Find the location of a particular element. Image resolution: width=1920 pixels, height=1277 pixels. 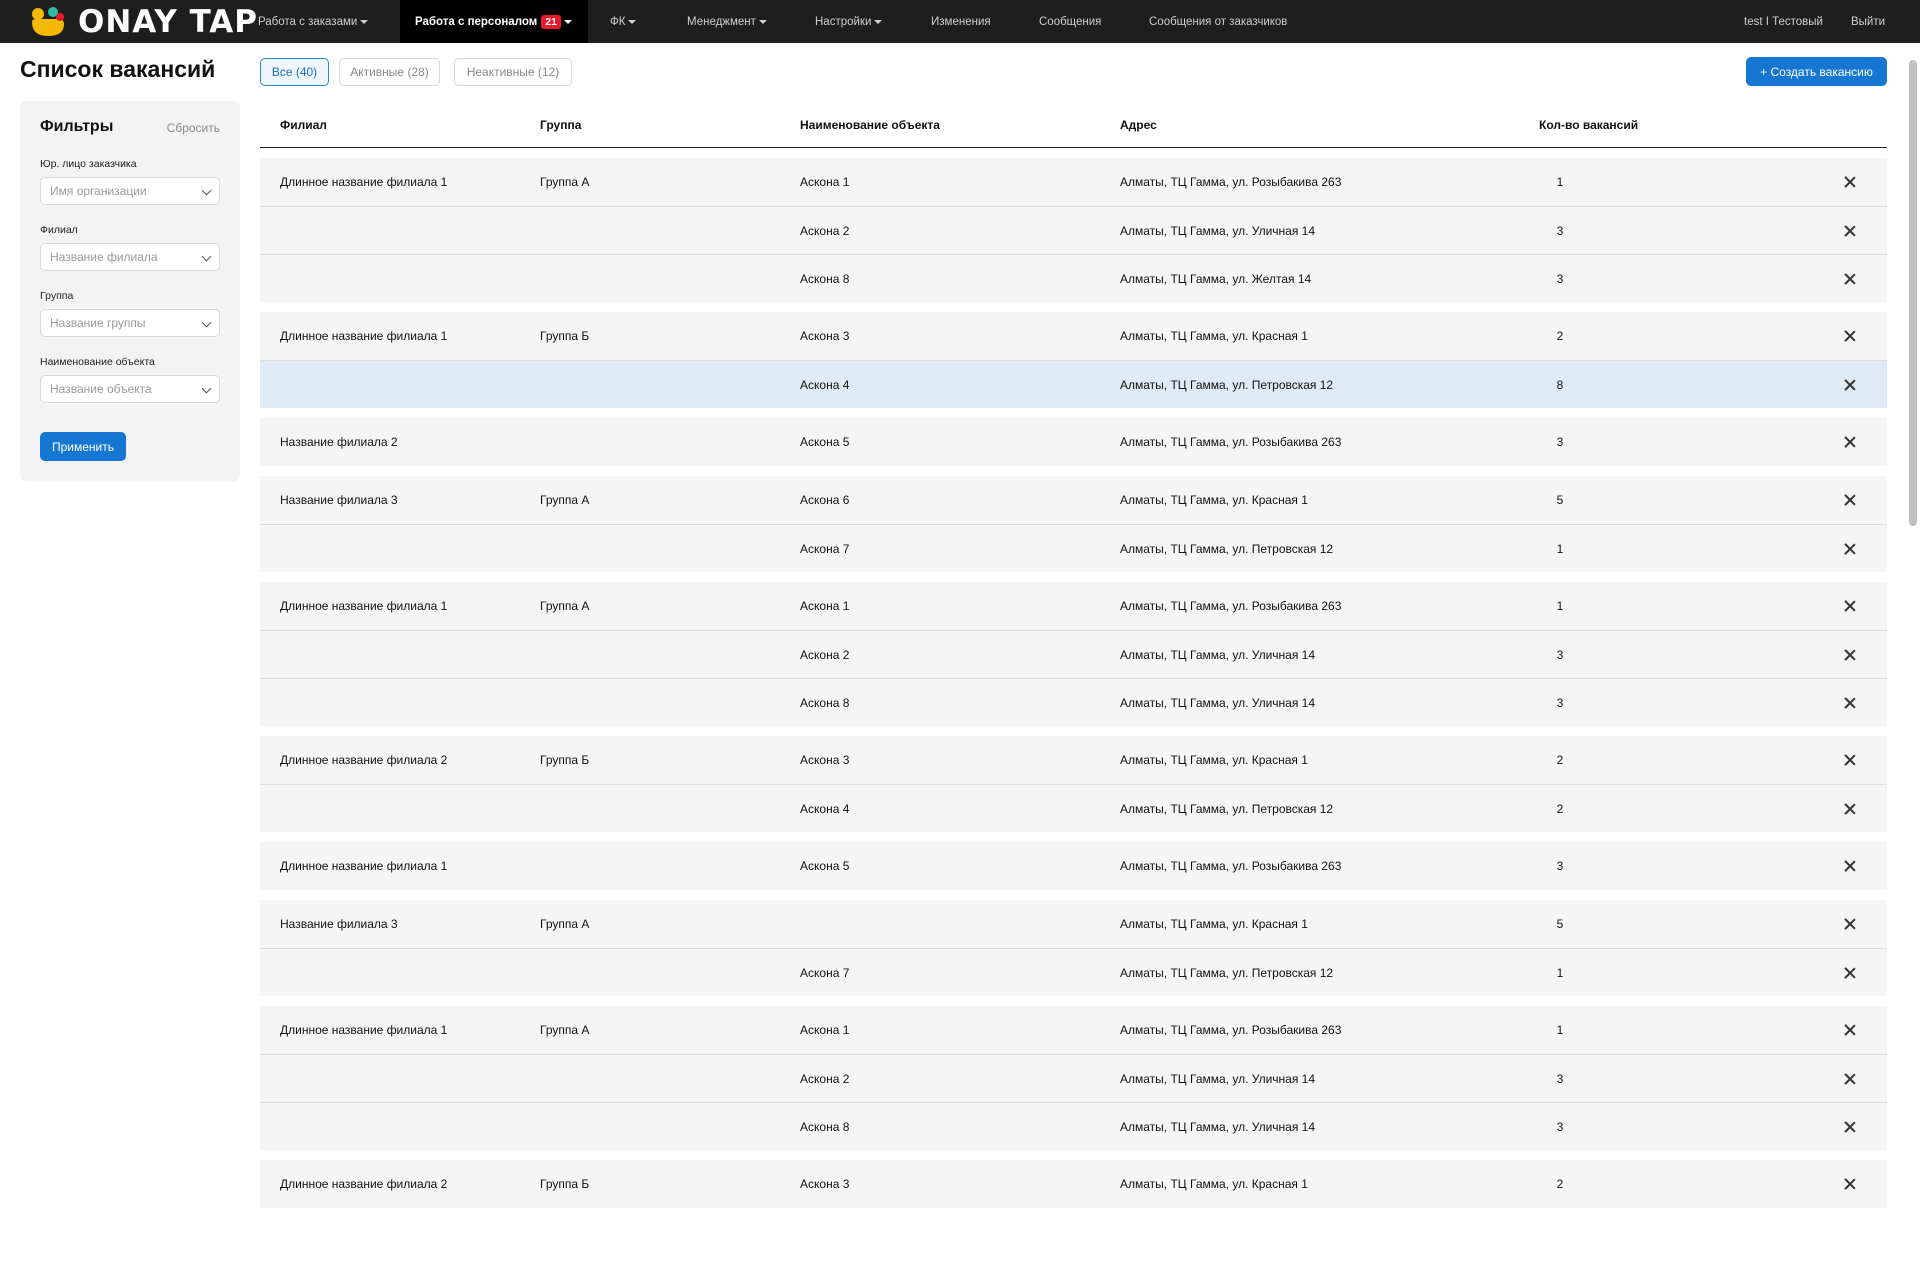

nav-fk-label: ФК is located at coordinates (618, 21).